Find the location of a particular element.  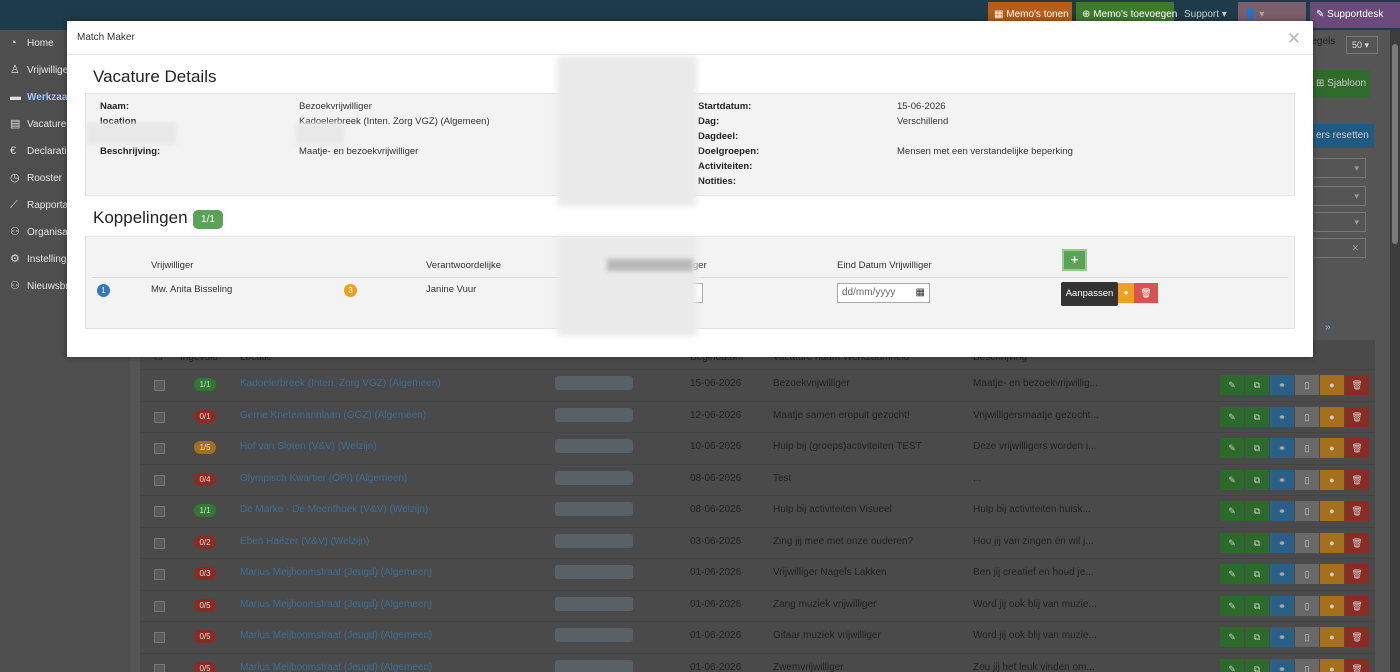

sjabloon-button: ⊞ Sjabloon is located at coordinates (1341, 84).